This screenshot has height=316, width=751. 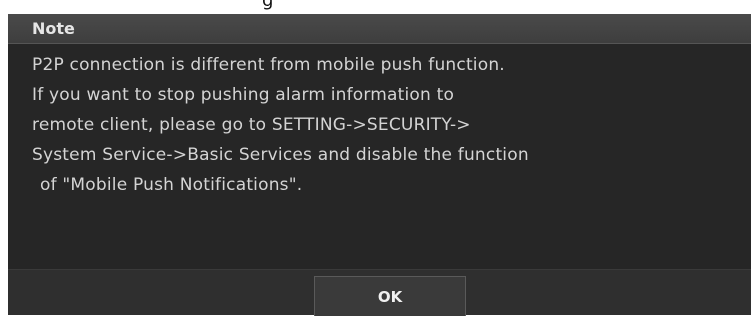 What do you see at coordinates (379, 29) in the screenshot?
I see `dialog-titlebar: Note` at bounding box center [379, 29].